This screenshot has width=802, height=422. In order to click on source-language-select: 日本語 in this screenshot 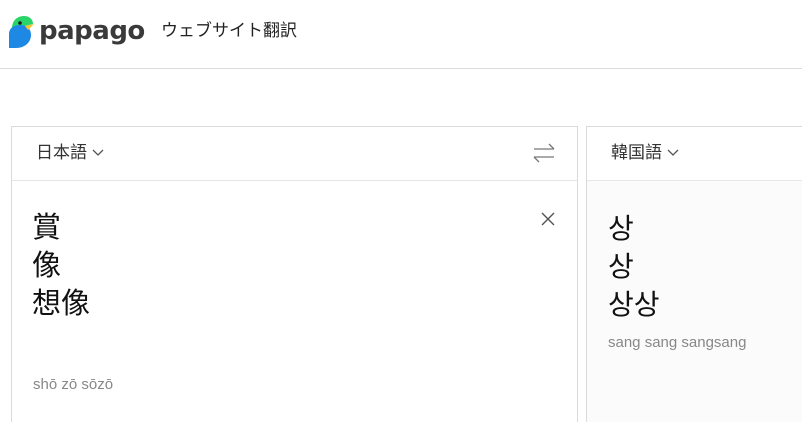, I will do `click(70, 153)`.